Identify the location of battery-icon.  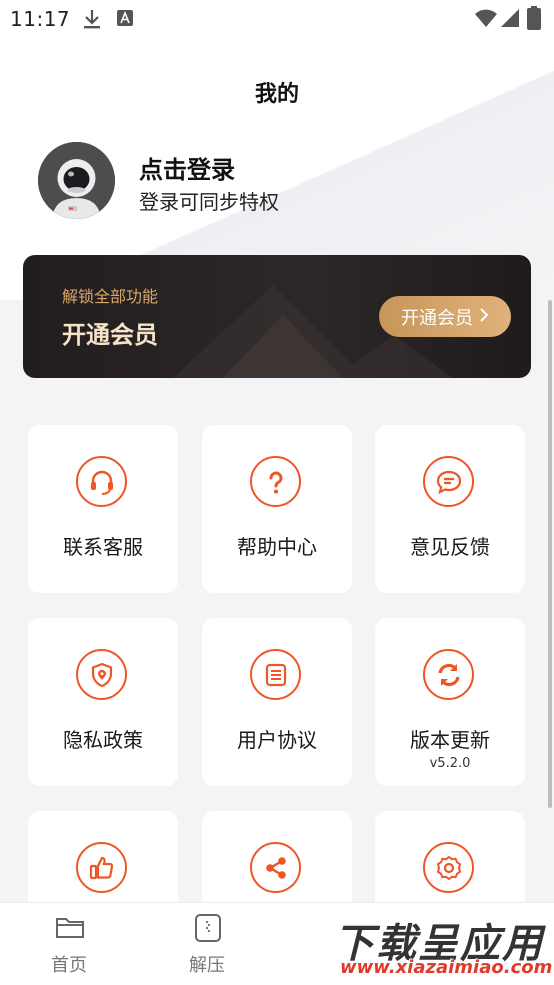
(534, 20).